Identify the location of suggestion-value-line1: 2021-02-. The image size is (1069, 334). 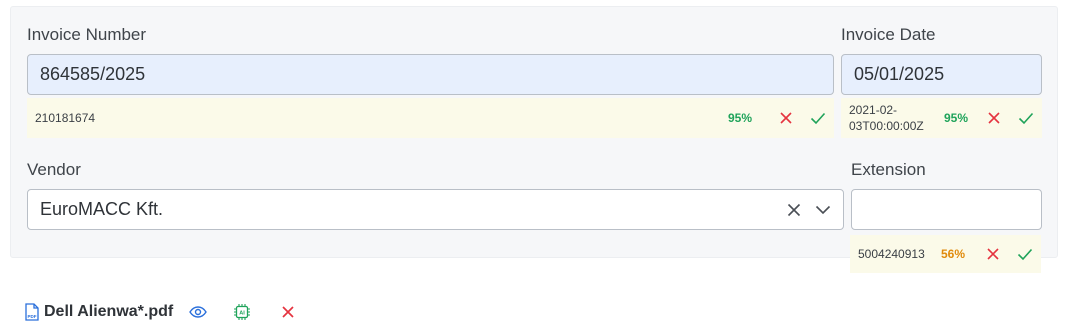
(873, 110).